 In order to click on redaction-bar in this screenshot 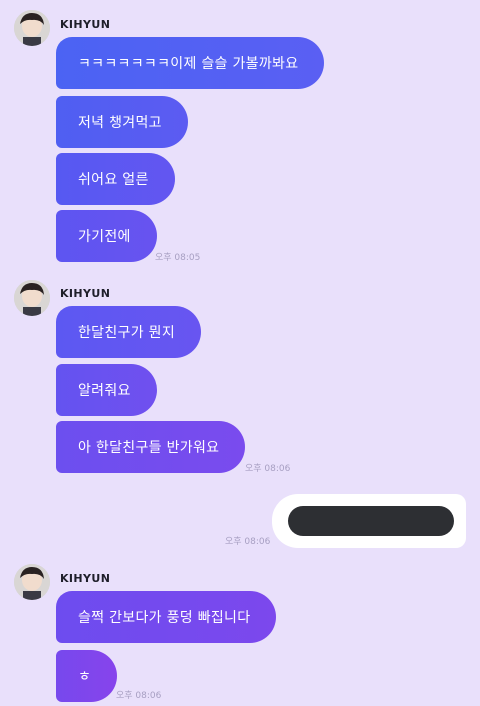, I will do `click(371, 521)`.